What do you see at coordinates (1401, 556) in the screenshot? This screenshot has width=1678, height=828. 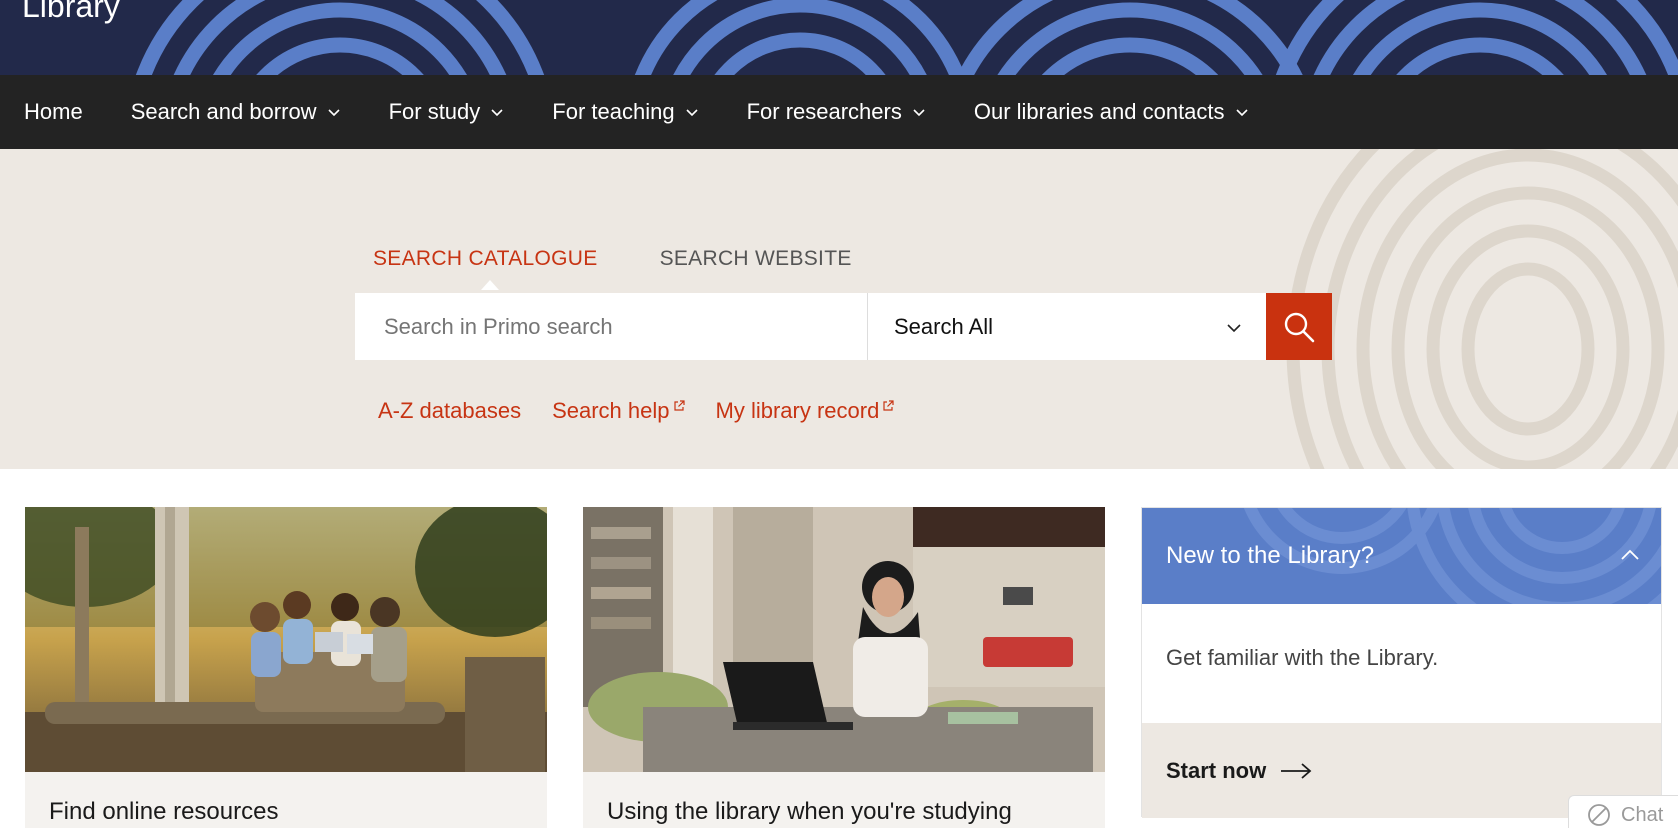 I see `panel-header: New to the Library?` at bounding box center [1401, 556].